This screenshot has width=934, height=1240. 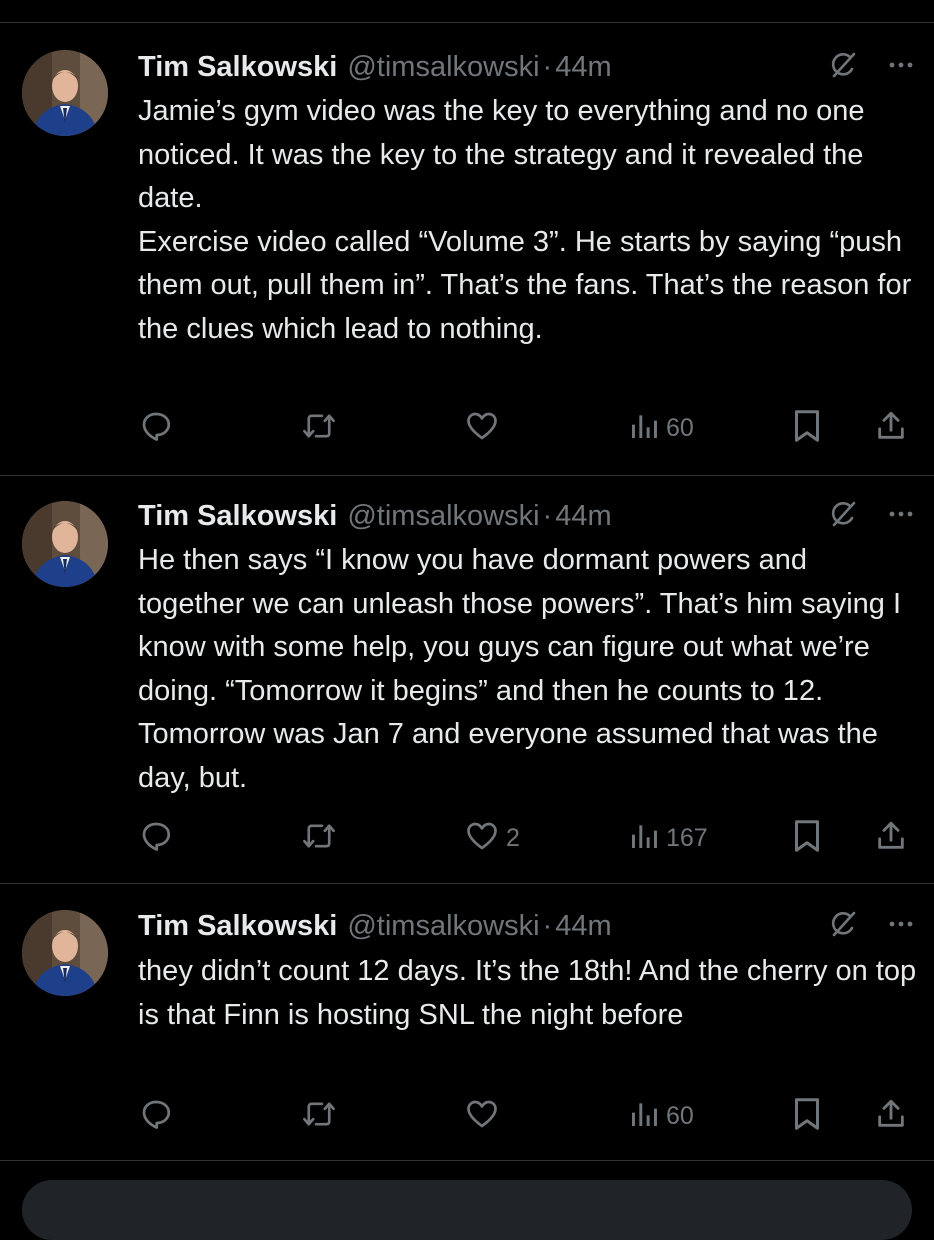 What do you see at coordinates (467, 1210) in the screenshot?
I see `reply-compose-bar` at bounding box center [467, 1210].